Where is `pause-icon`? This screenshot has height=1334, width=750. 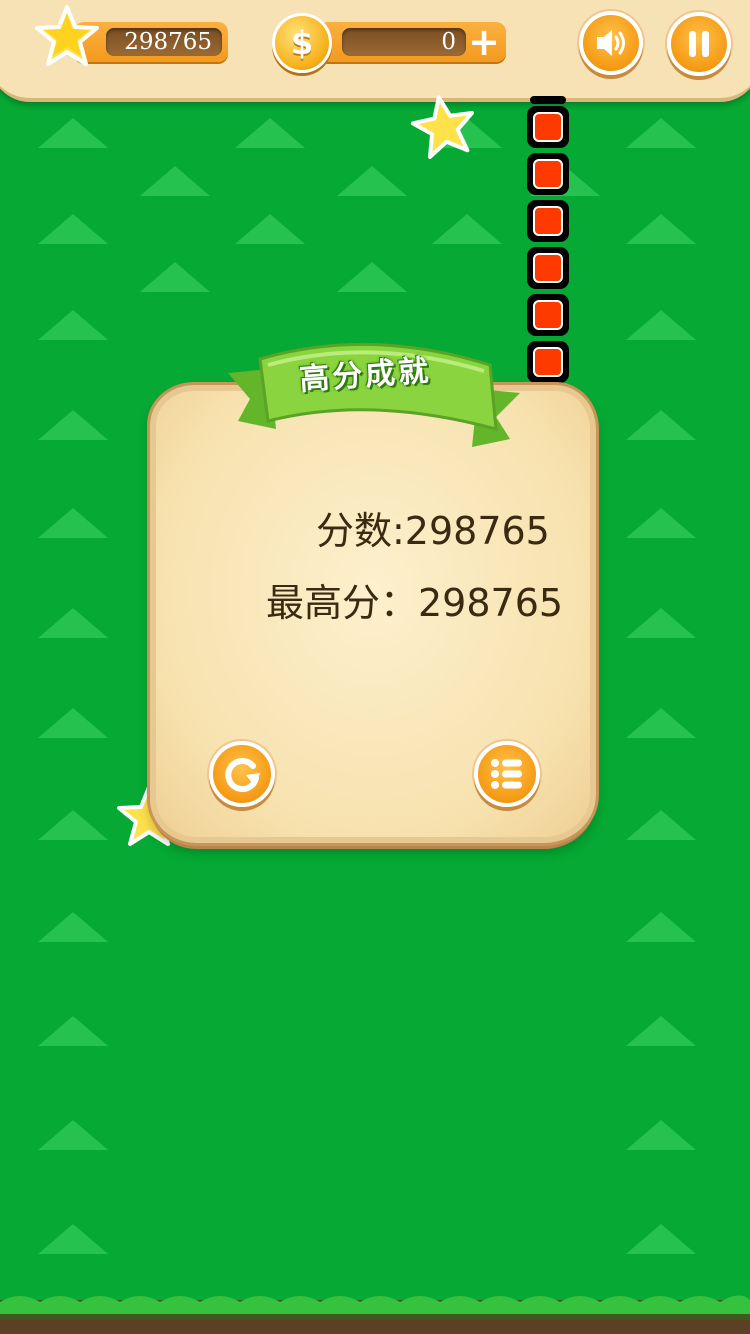
pause-icon is located at coordinates (699, 44).